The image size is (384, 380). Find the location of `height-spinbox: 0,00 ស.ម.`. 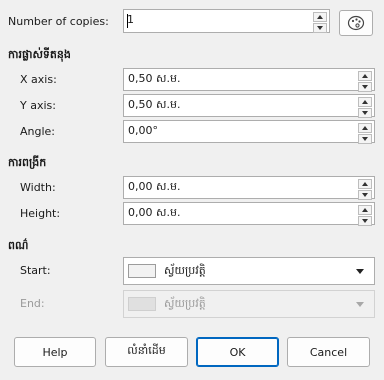

height-spinbox: 0,00 ស.ម. is located at coordinates (249, 214).